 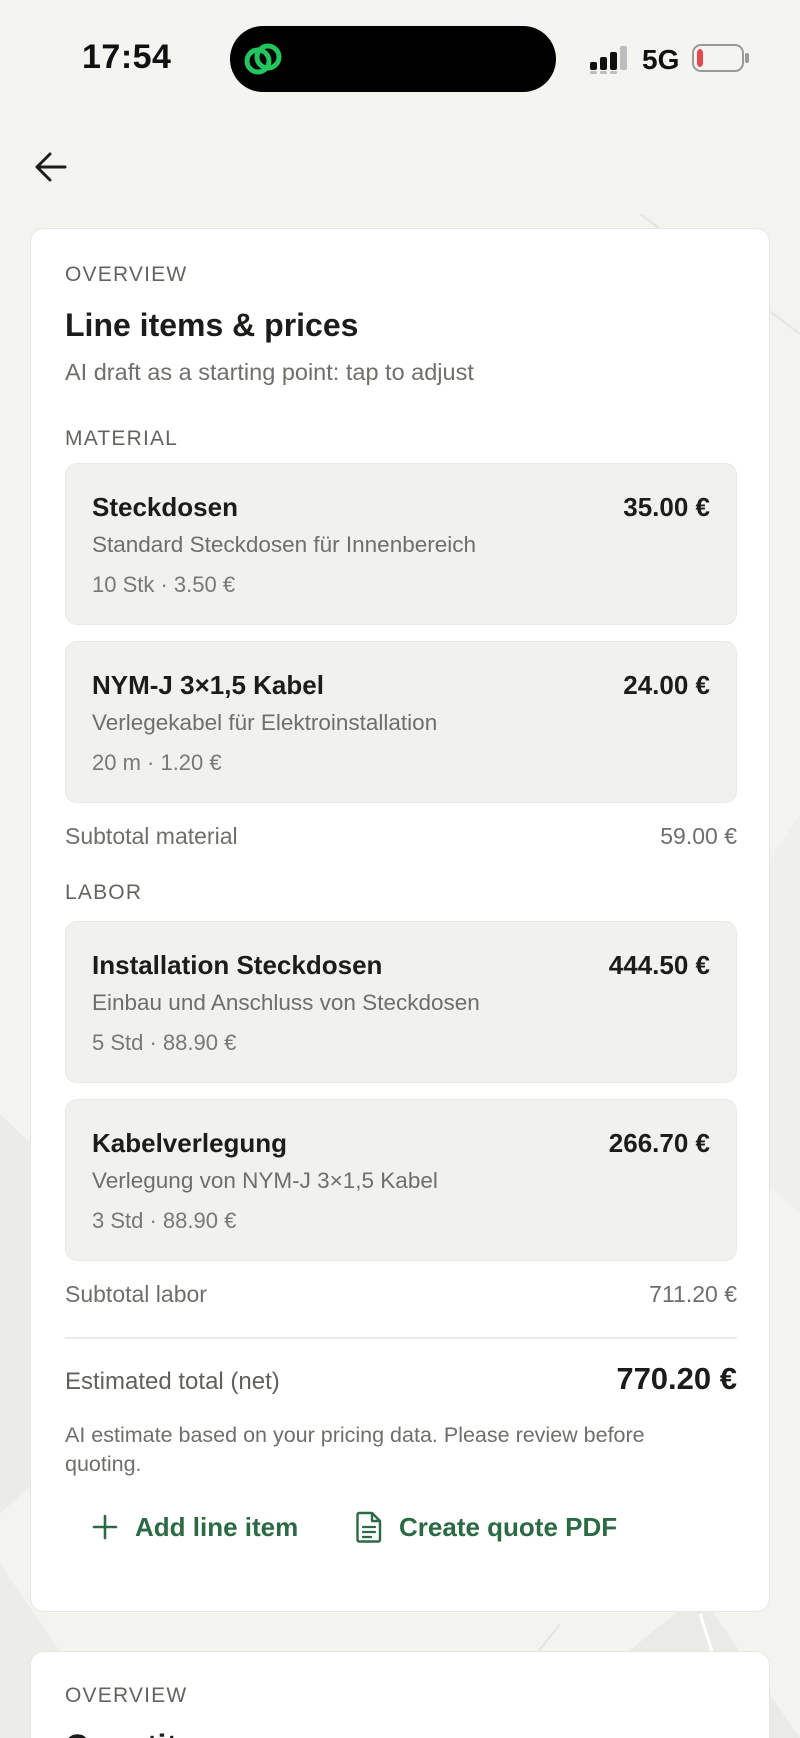 I want to click on line-item-name: Kabelverlegung, so click(x=190, y=1143).